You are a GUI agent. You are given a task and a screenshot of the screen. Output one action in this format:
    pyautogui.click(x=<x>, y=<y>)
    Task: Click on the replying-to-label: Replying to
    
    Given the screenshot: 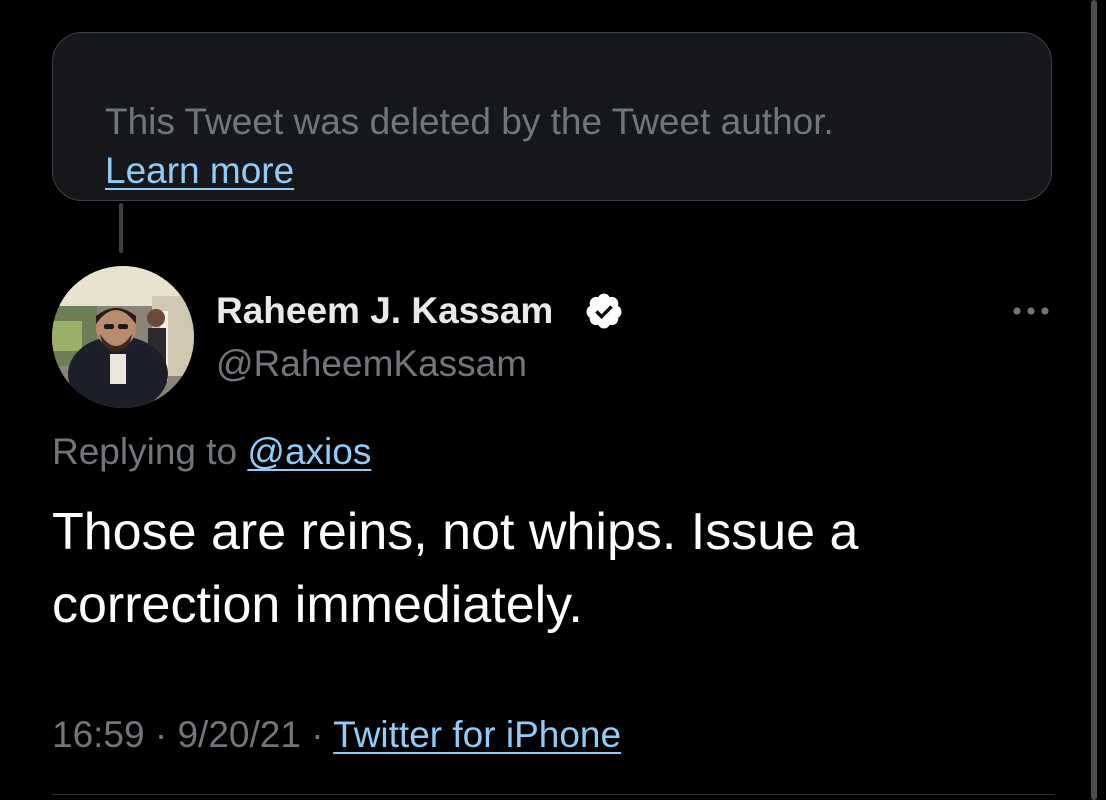 What is the action you would take?
    pyautogui.click(x=150, y=451)
    